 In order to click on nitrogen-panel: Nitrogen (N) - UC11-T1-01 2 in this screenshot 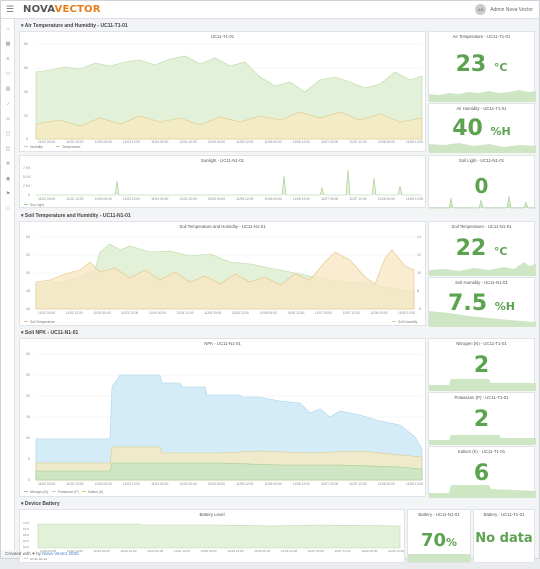, I will do `click(482, 364)`.